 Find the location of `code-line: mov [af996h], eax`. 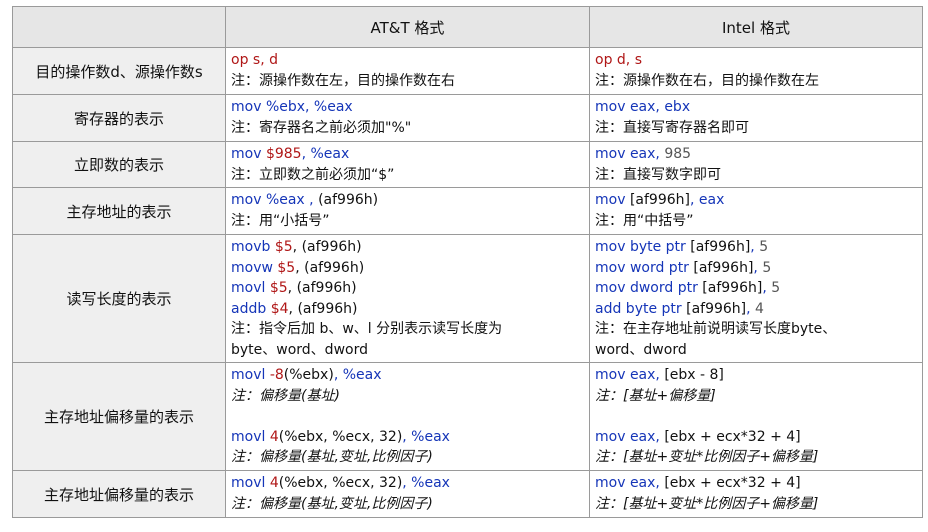

code-line: mov [af996h], eax is located at coordinates (756, 200).